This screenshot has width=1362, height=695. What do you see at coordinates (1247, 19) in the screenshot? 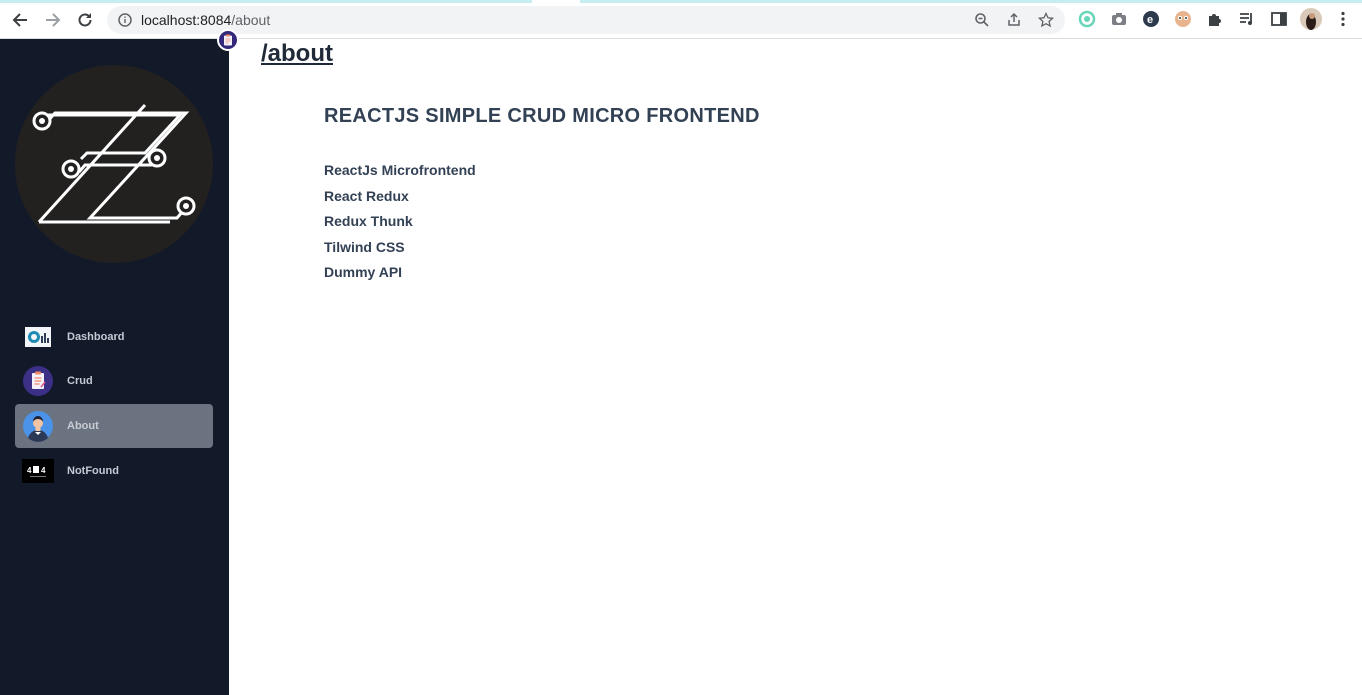
I see `media-queue-icon` at bounding box center [1247, 19].